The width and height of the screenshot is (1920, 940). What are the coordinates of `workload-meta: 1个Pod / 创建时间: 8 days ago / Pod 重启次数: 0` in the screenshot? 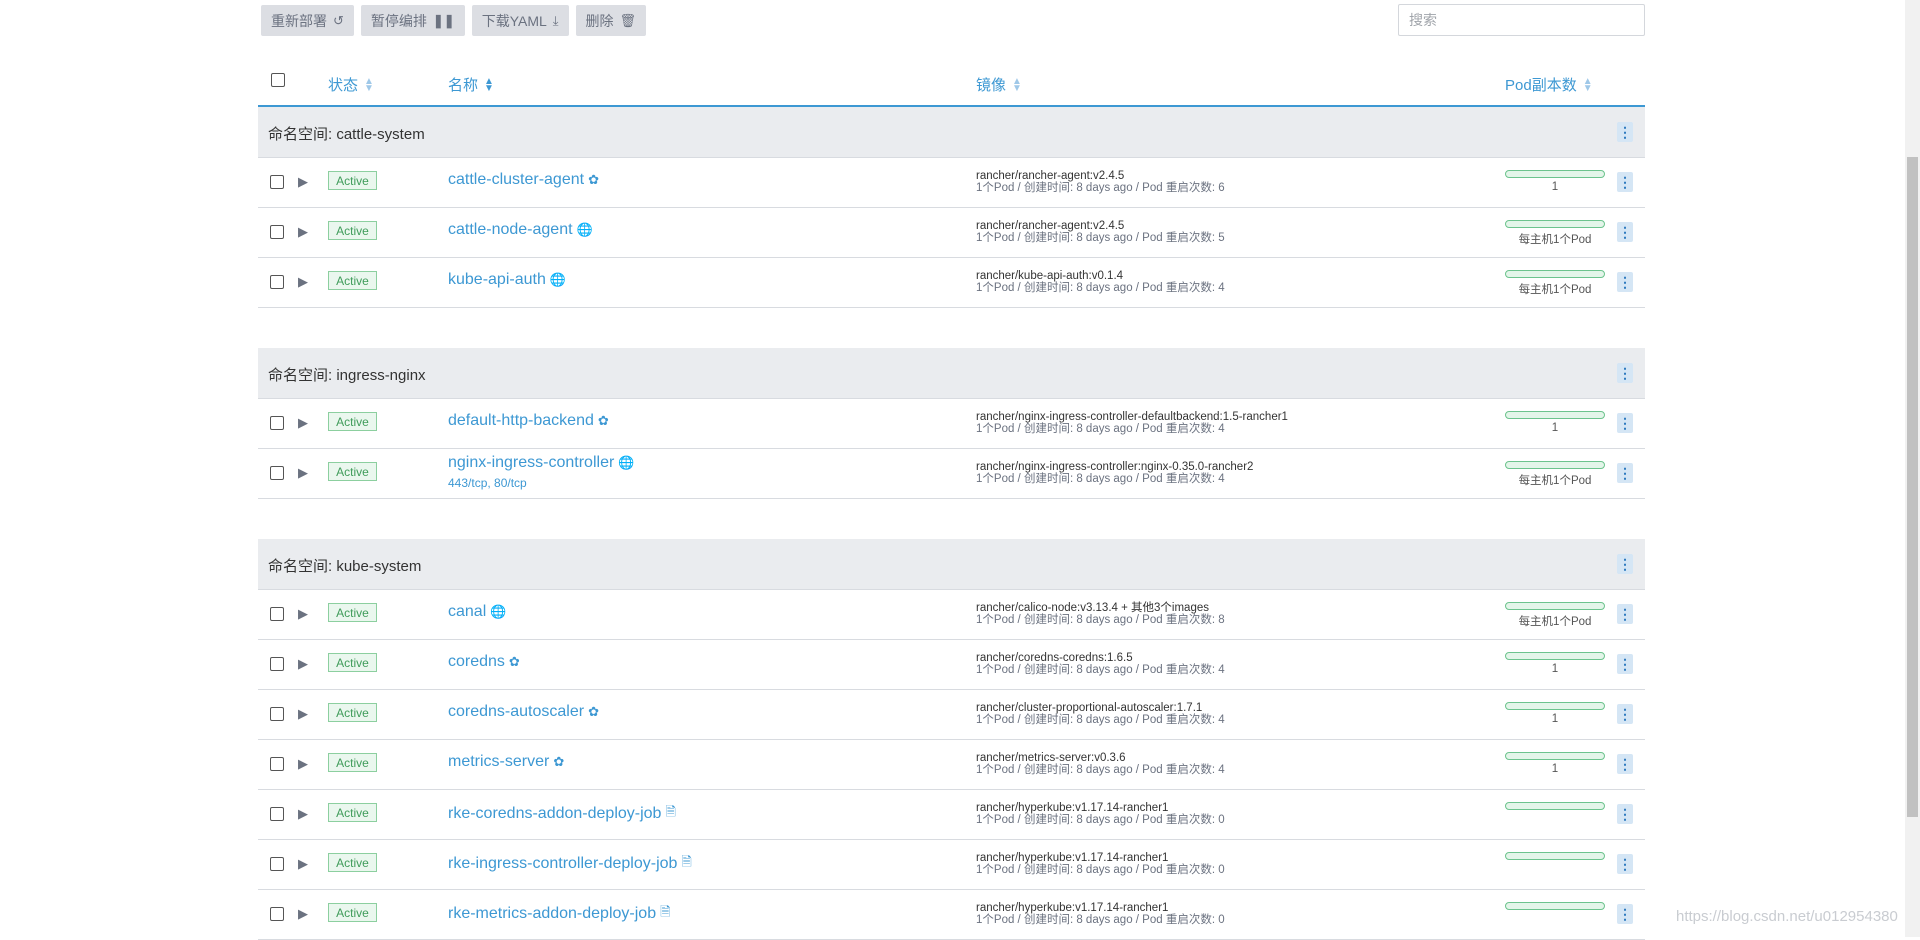 It's located at (1100, 870).